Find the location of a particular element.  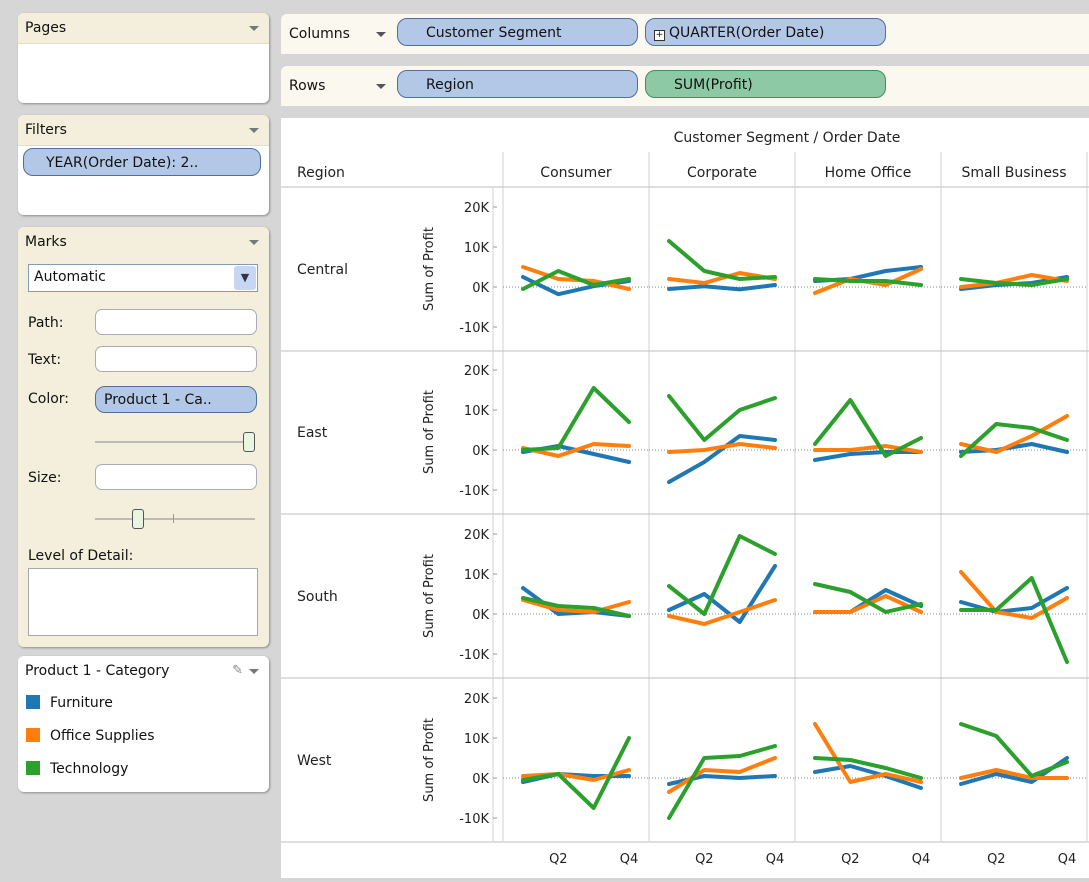

legend-label-office-supplies: Office Supplies is located at coordinates (102, 736).